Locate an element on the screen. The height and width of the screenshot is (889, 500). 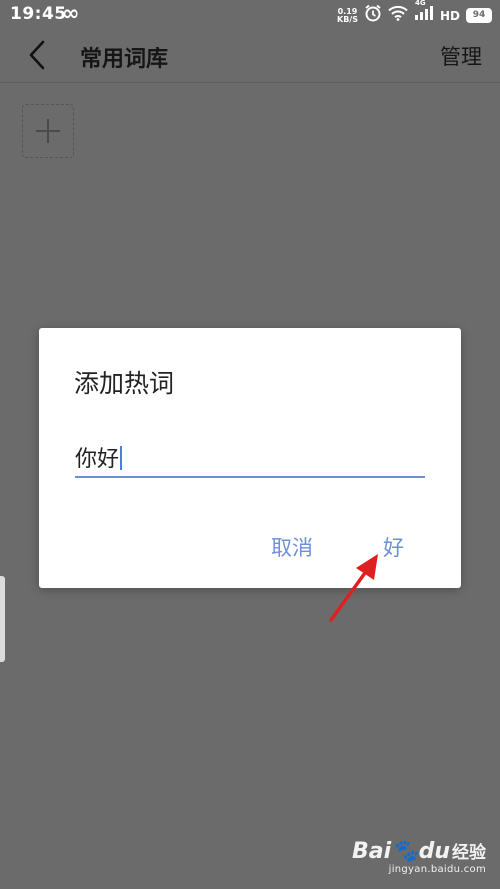
page-title: 常用词库 is located at coordinates (124, 59).